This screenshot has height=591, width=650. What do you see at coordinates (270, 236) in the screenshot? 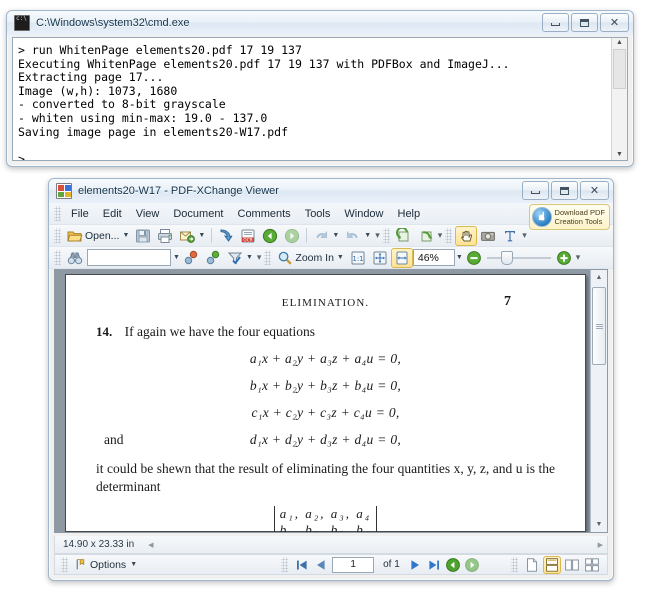
I see `back-button` at bounding box center [270, 236].